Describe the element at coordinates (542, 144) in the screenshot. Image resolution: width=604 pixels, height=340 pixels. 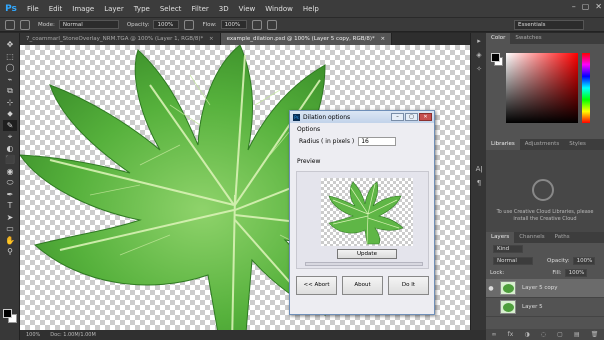
I see `tab-adjustments: Adjustments` at that location.